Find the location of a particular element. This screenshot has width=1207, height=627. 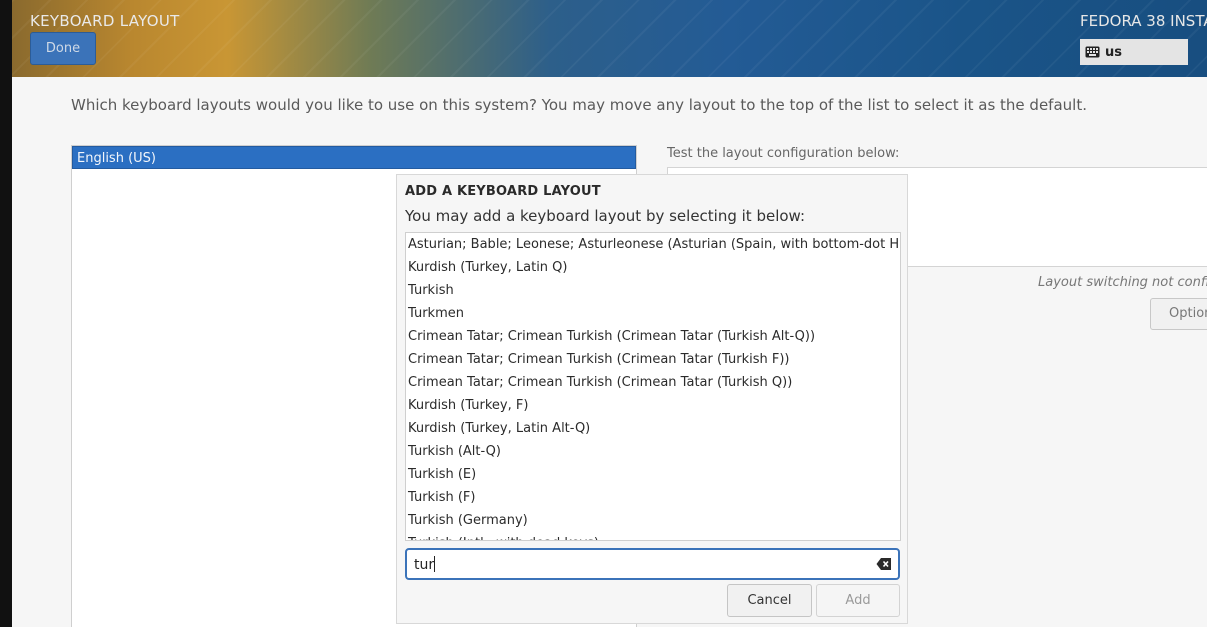

list-item: Kurdish (Turkey, F) is located at coordinates (653, 405).